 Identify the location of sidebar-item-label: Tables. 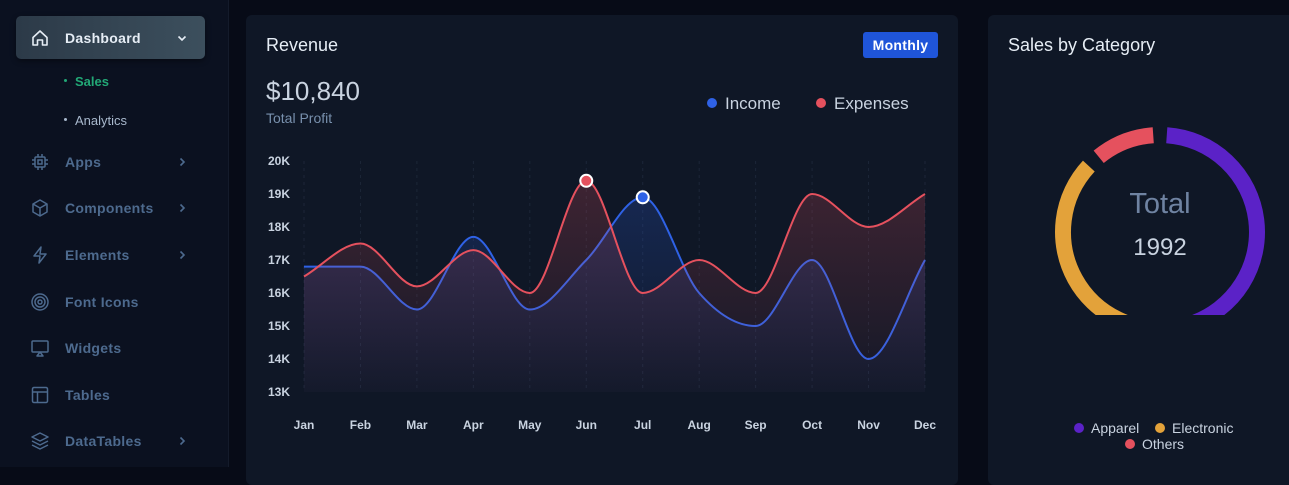
(88, 395).